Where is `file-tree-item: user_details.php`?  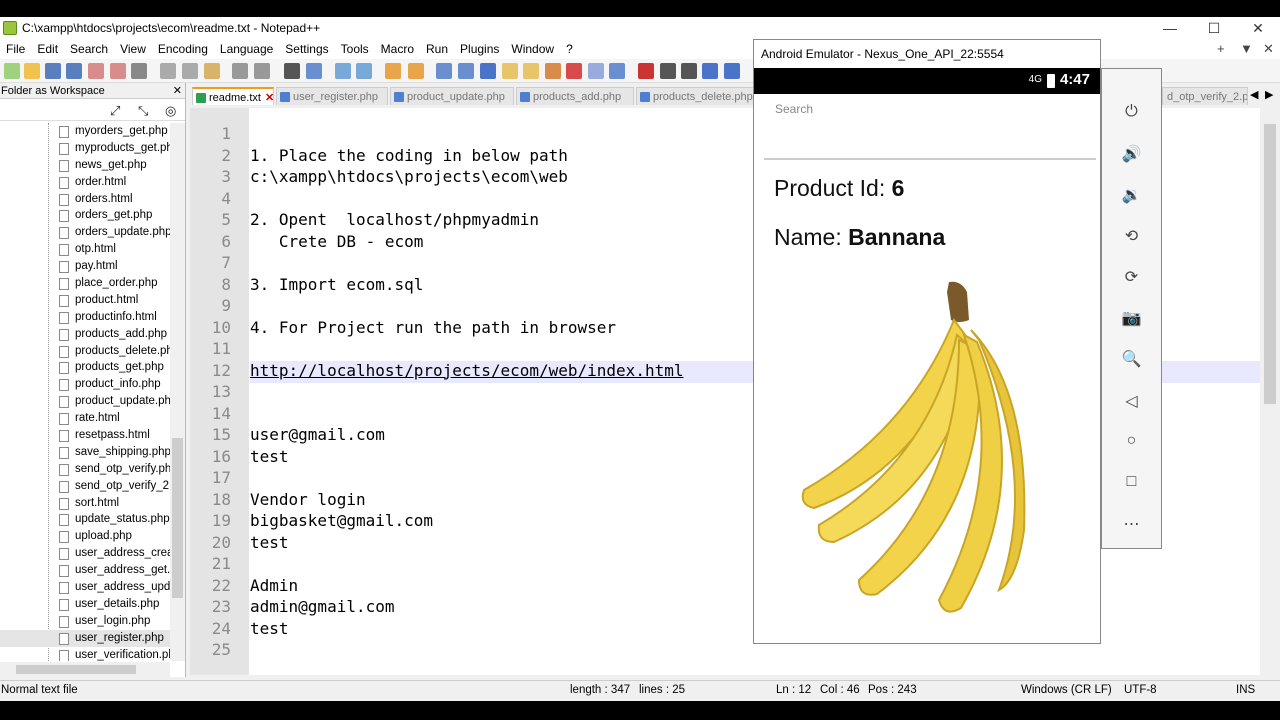 file-tree-item: user_details.php is located at coordinates (85, 604).